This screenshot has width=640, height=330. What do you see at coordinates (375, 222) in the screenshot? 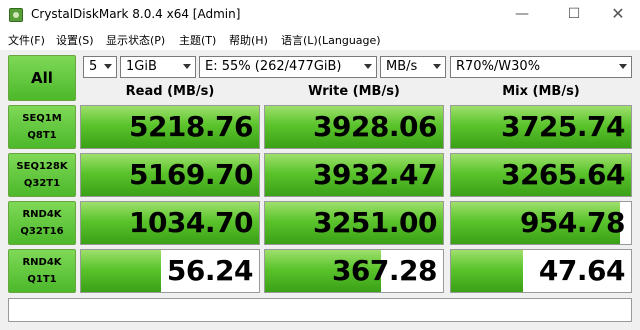
I see `result-value-write: 3251.00` at bounding box center [375, 222].